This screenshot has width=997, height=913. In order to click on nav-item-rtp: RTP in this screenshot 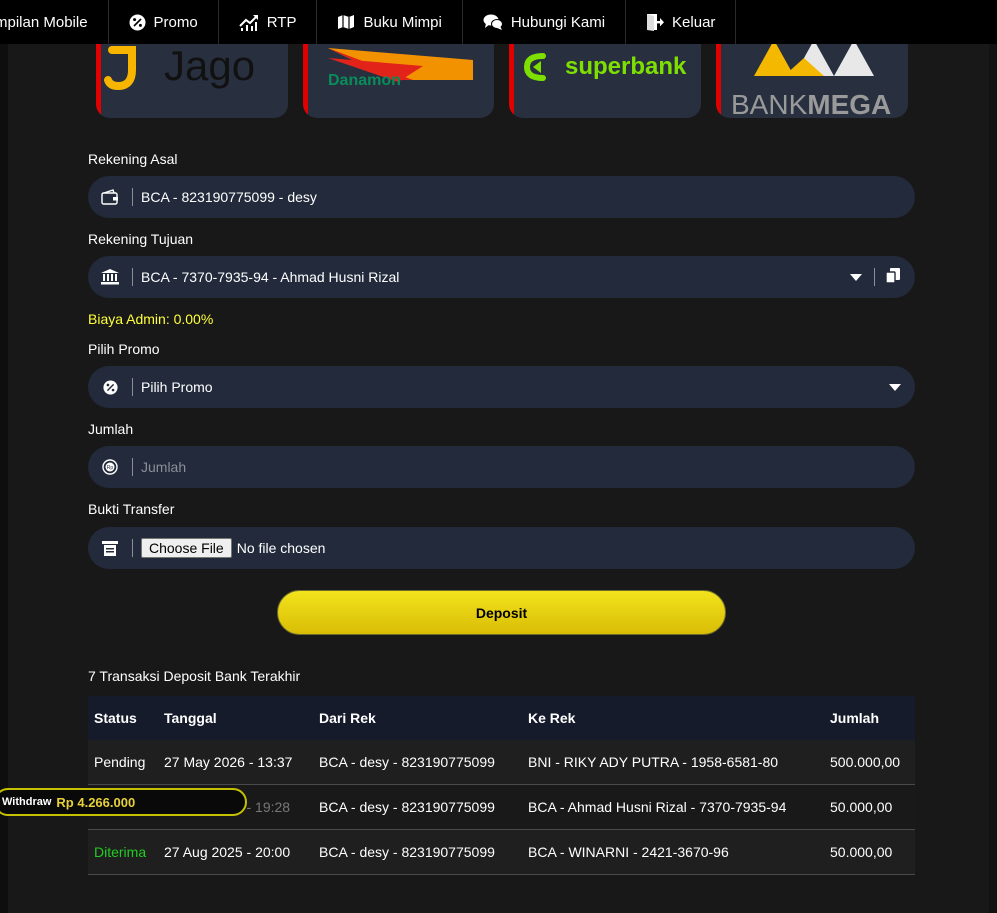, I will do `click(268, 22)`.